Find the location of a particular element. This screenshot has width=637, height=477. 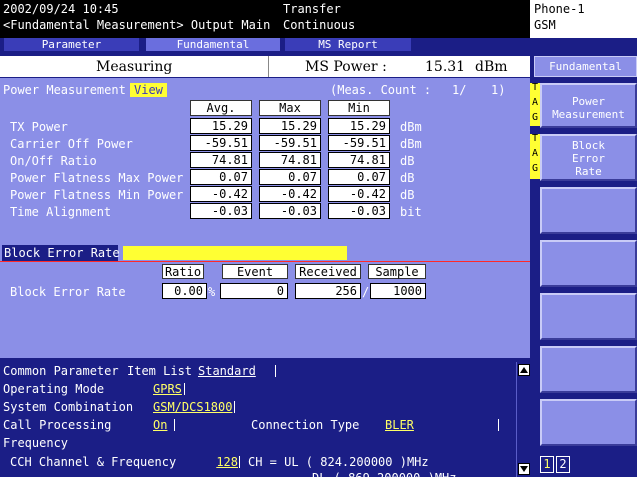

call-processing-label: Call Processing is located at coordinates (57, 425).